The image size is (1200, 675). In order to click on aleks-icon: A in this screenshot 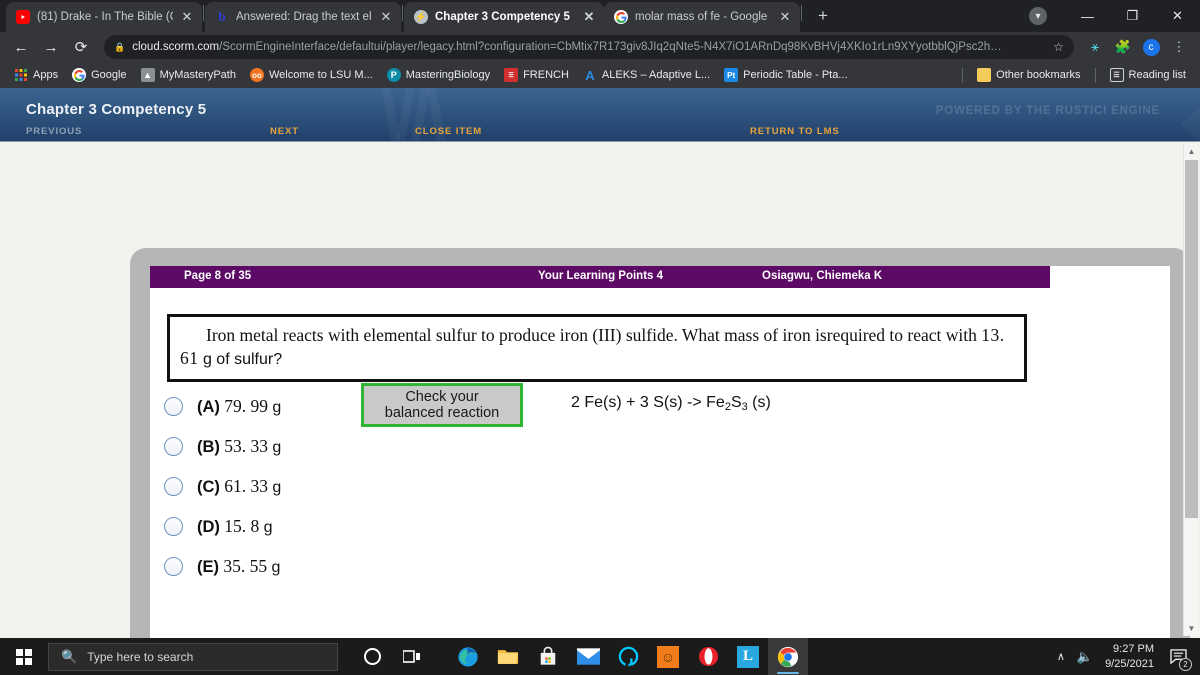, I will do `click(590, 75)`.